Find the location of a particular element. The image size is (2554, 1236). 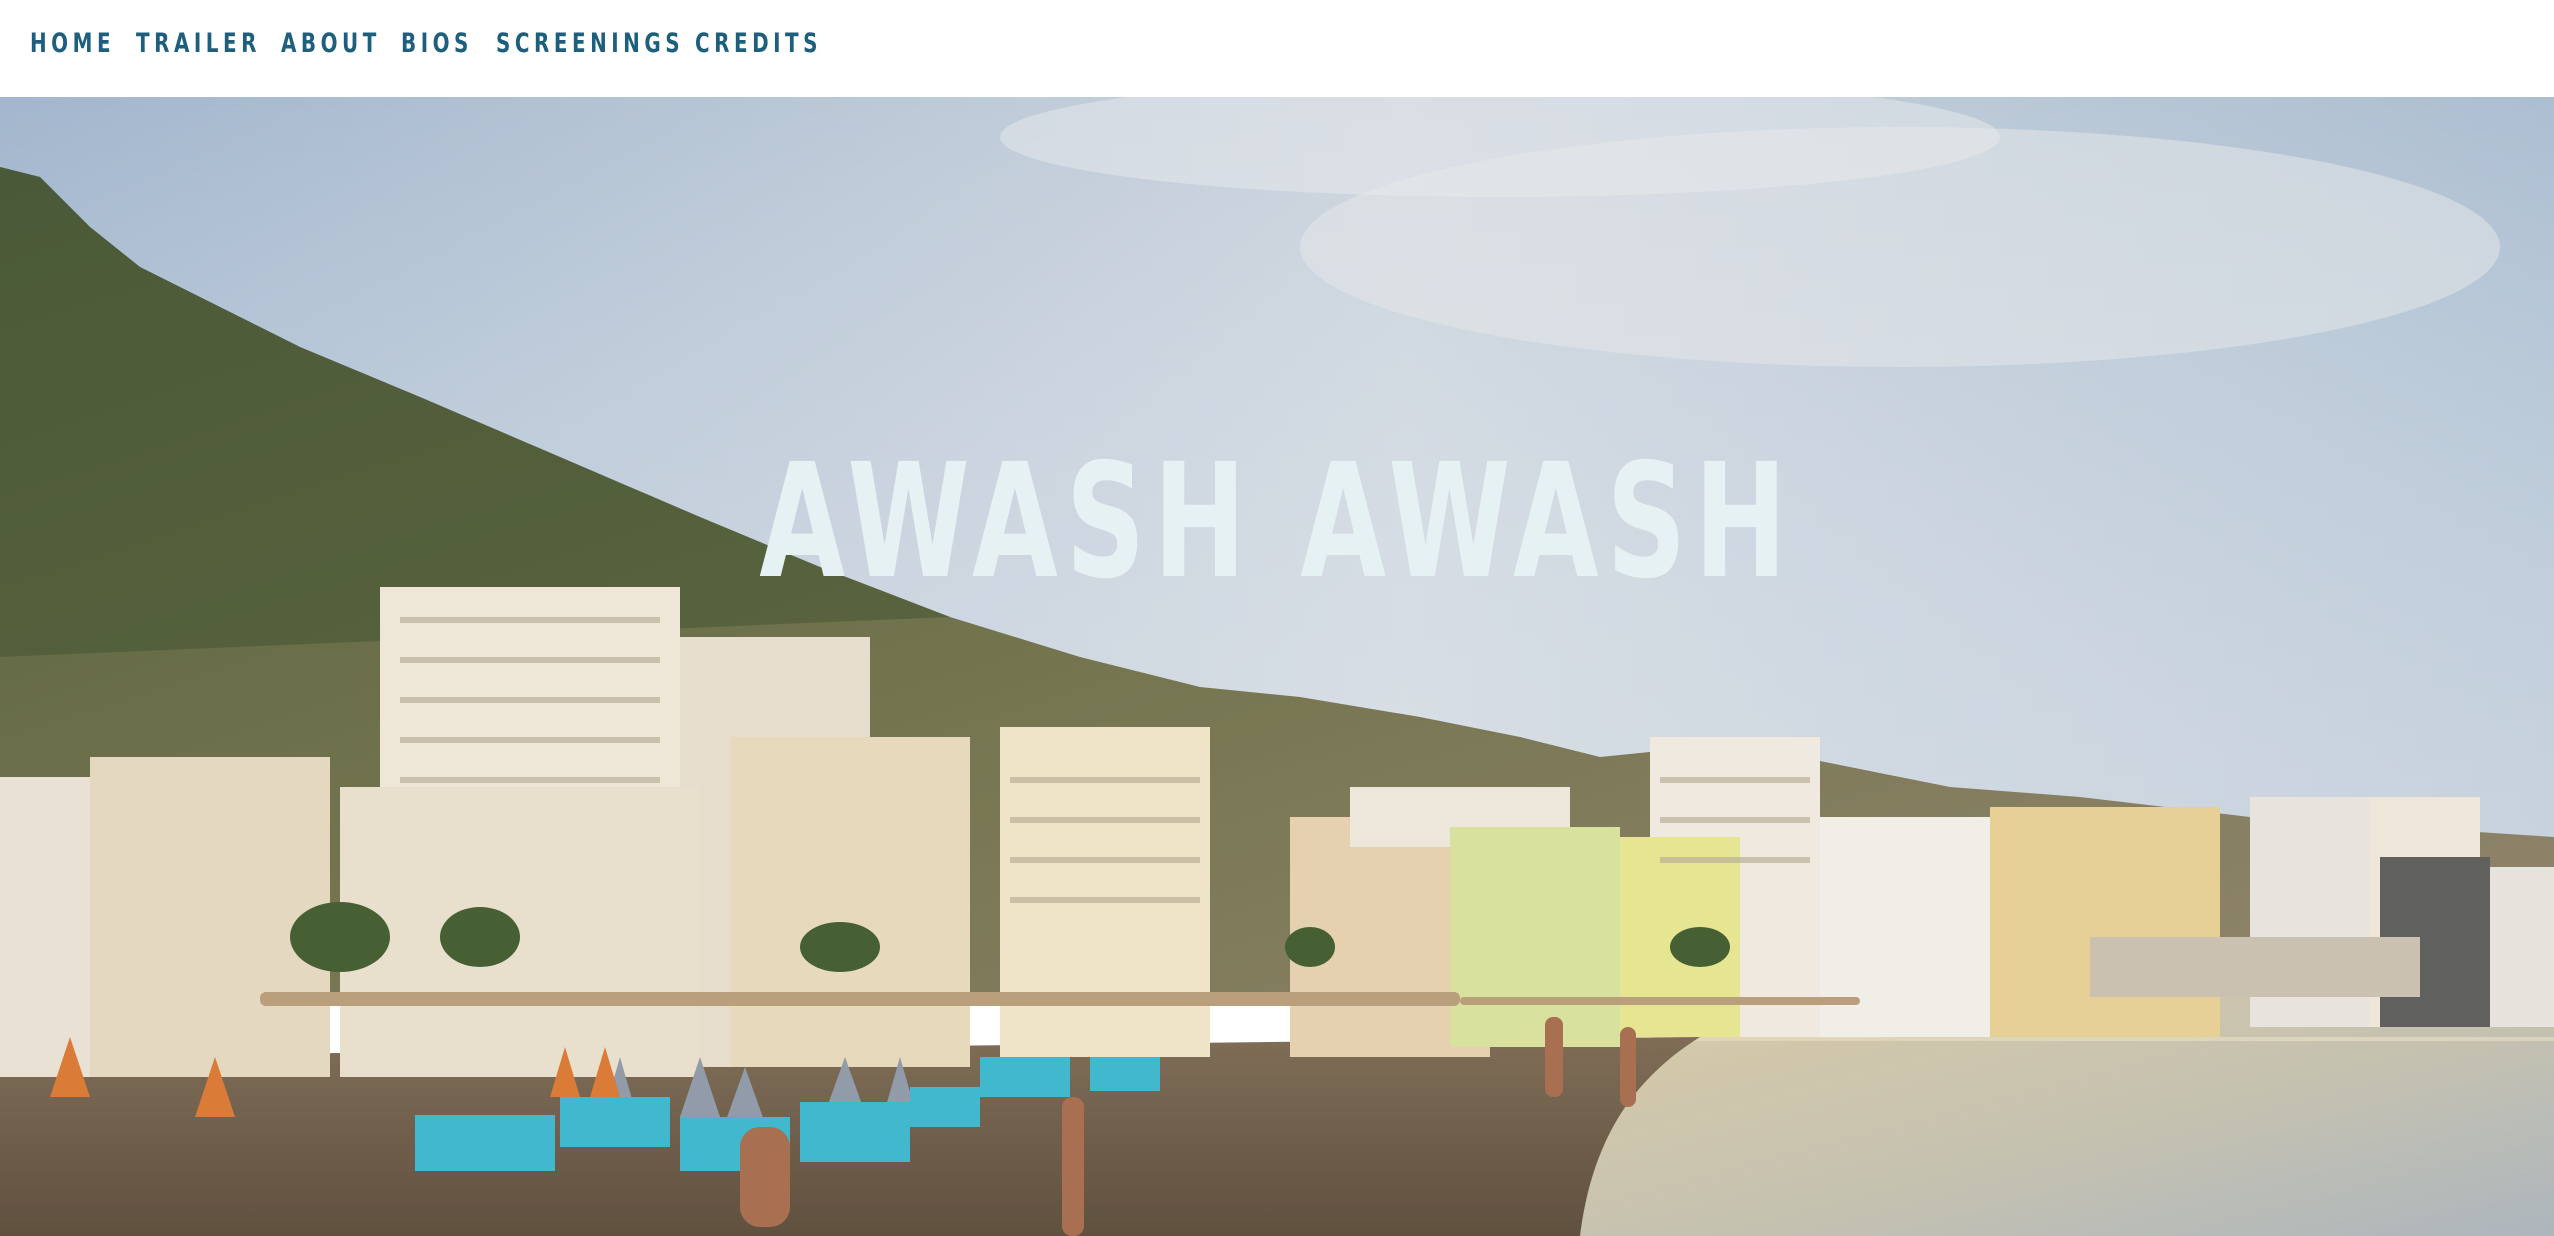

nav-link-about: ABOUT is located at coordinates (328, 44).